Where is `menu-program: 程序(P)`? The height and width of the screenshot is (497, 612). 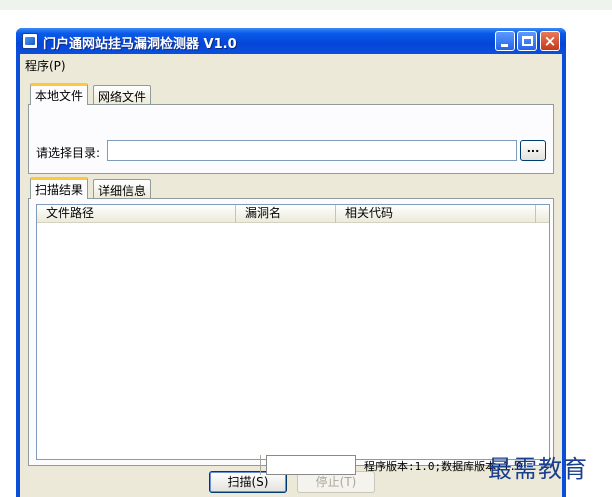
menu-program: 程序(P) is located at coordinates (45, 65).